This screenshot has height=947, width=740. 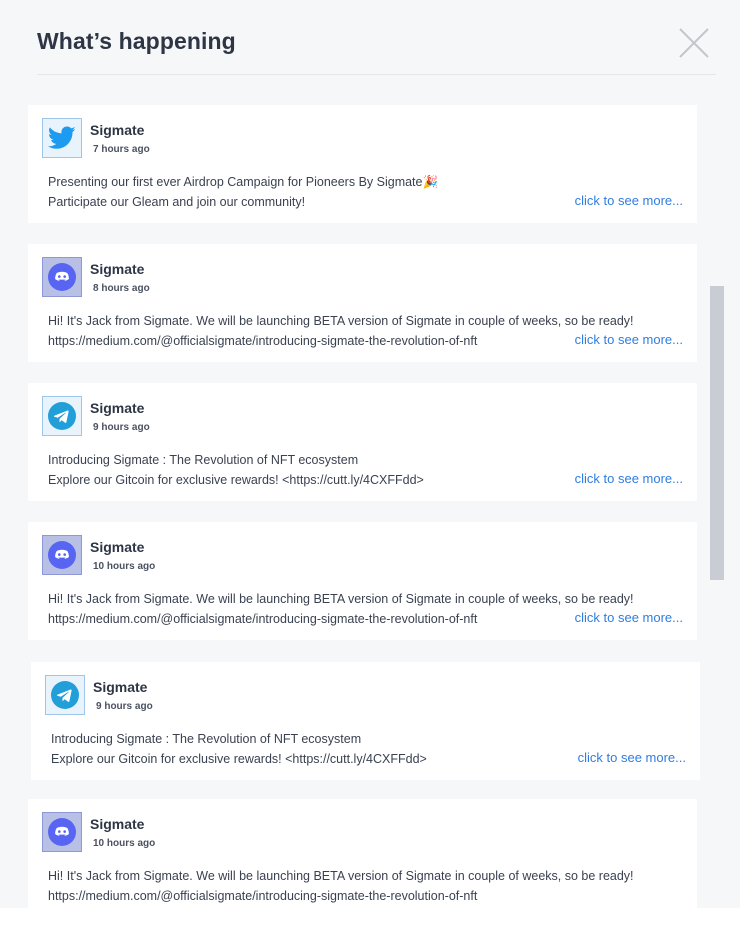 I want to click on bottom-area, so click(x=370, y=927).